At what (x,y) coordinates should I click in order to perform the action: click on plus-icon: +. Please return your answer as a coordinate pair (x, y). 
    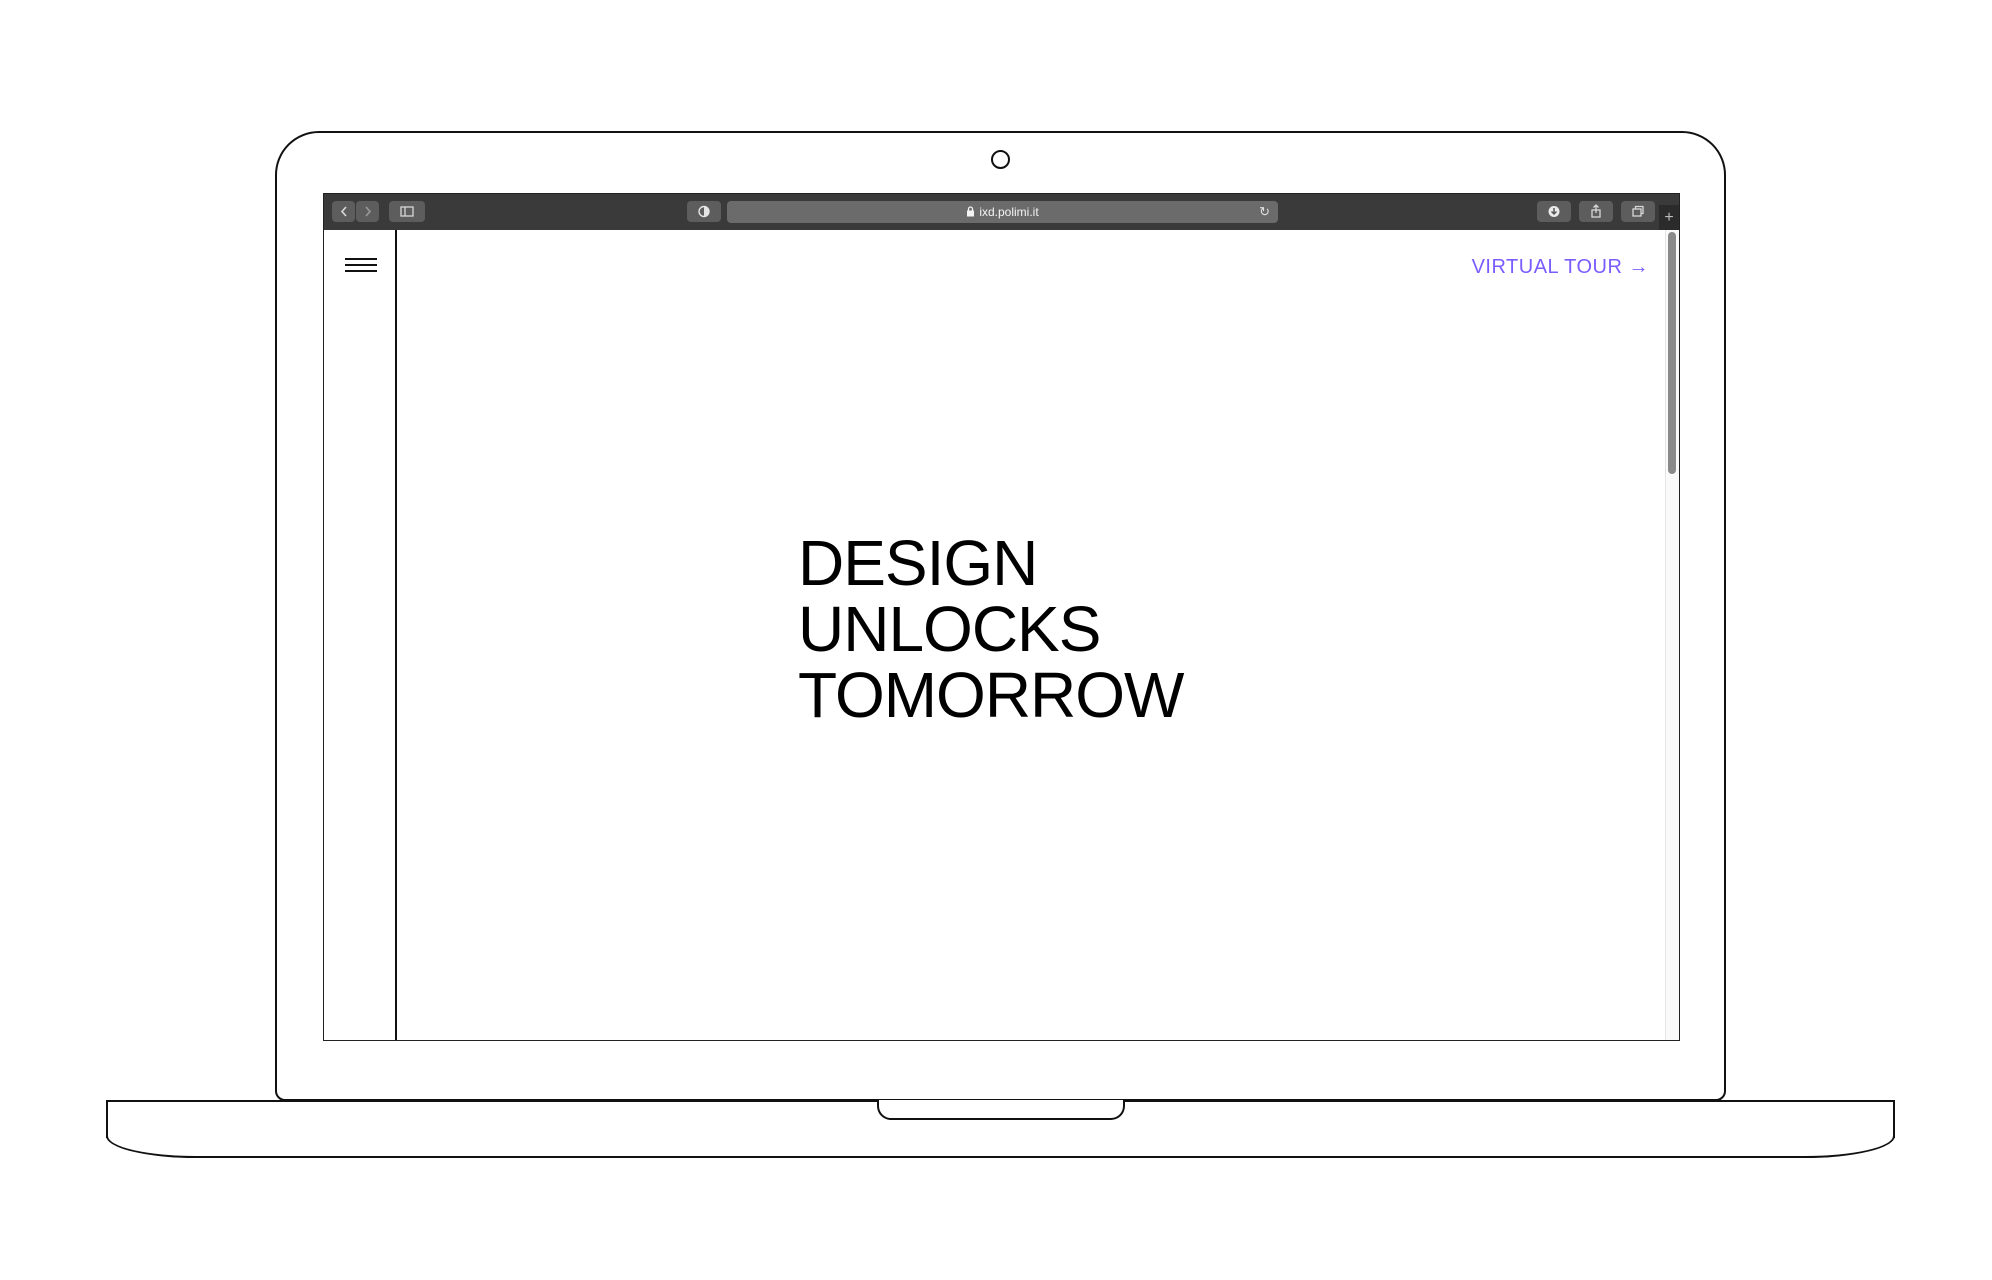
    Looking at the image, I should click on (1669, 217).